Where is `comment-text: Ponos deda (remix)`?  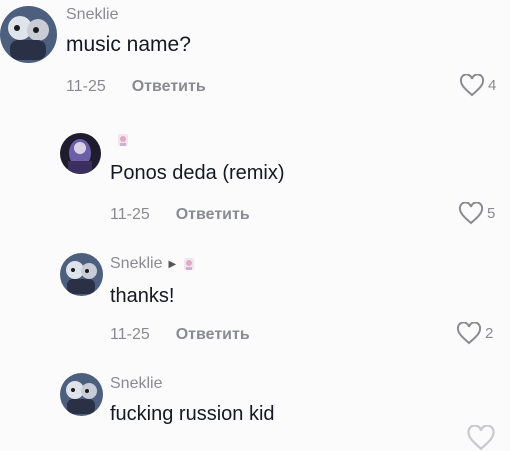
comment-text: Ponos deda (remix) is located at coordinates (197, 173).